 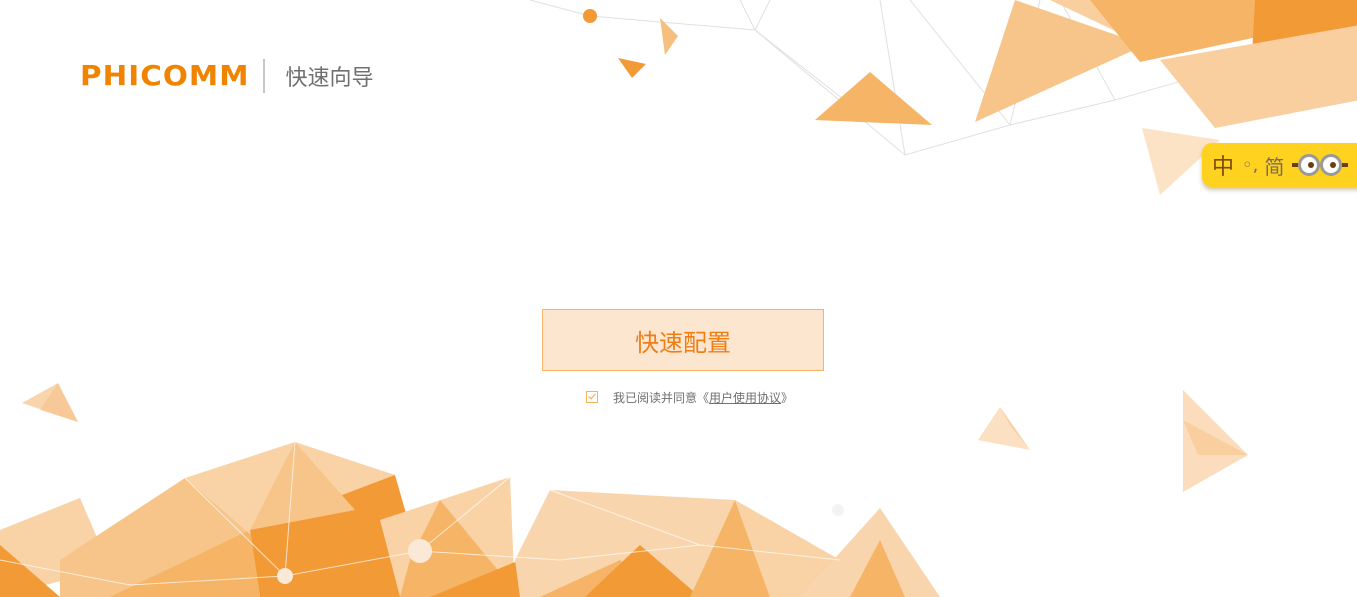 I want to click on header-divider, so click(x=264, y=76).